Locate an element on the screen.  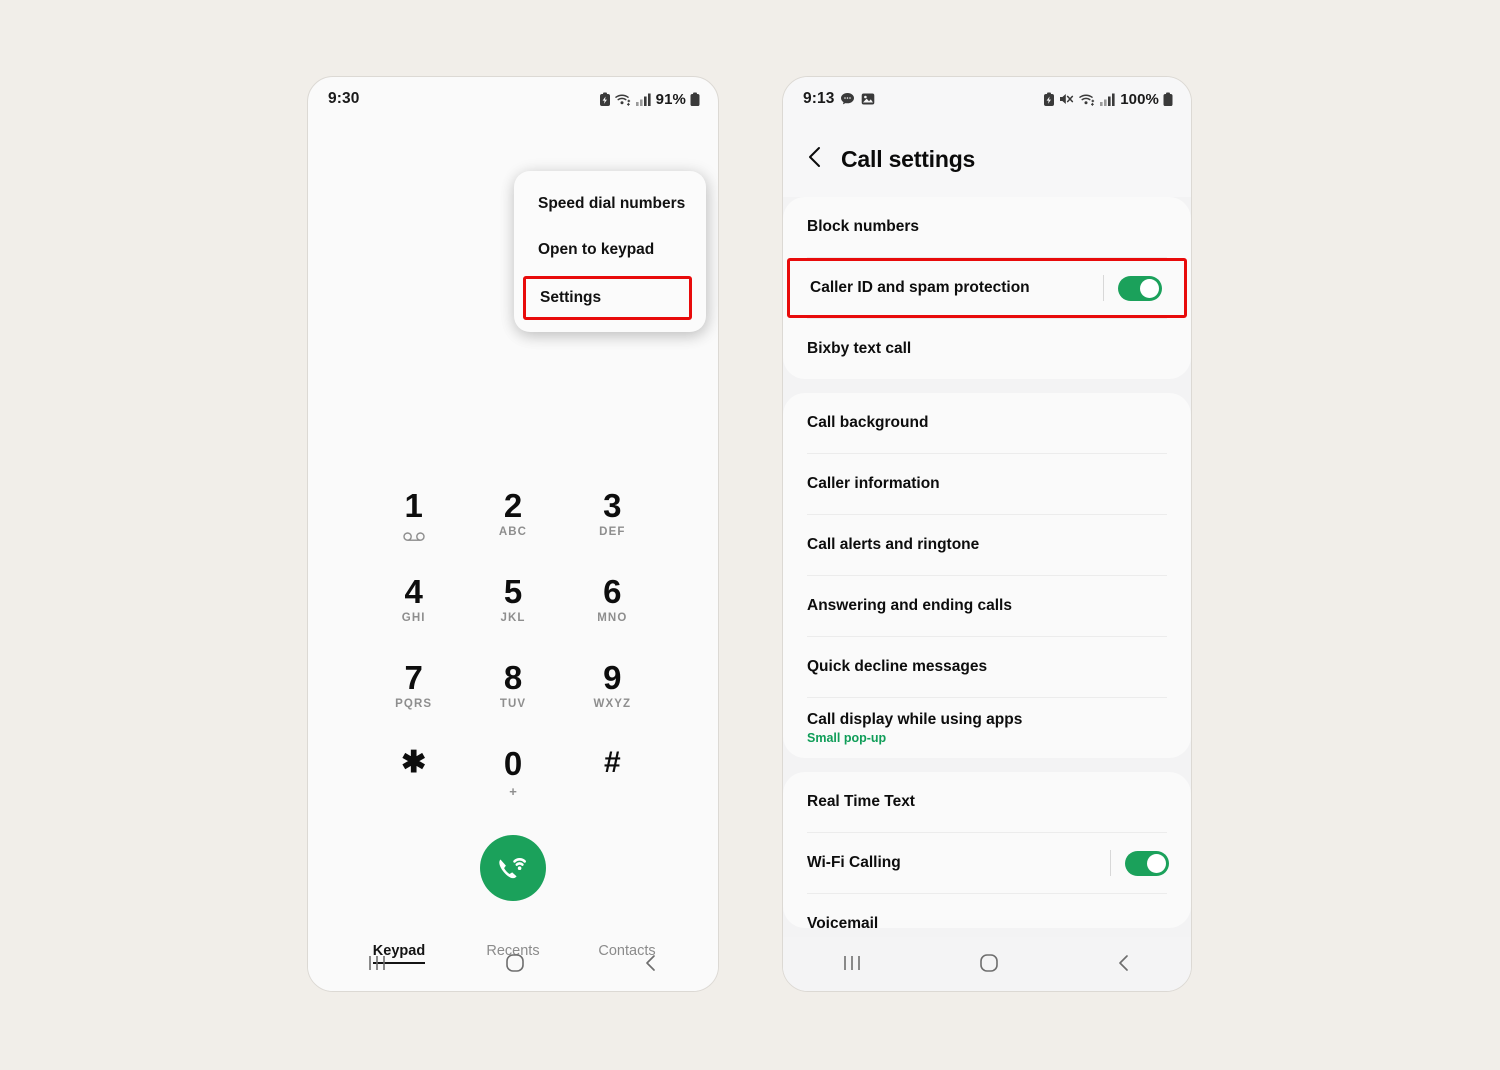
dialpad-key-6: 6 MNO is located at coordinates (612, 612).